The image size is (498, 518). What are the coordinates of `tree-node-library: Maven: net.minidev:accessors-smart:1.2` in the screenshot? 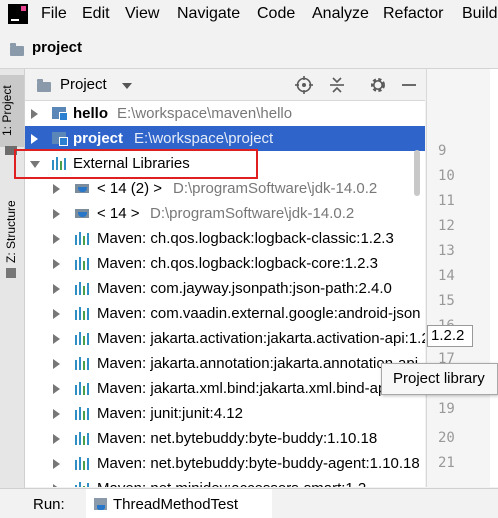 It's located at (225, 481).